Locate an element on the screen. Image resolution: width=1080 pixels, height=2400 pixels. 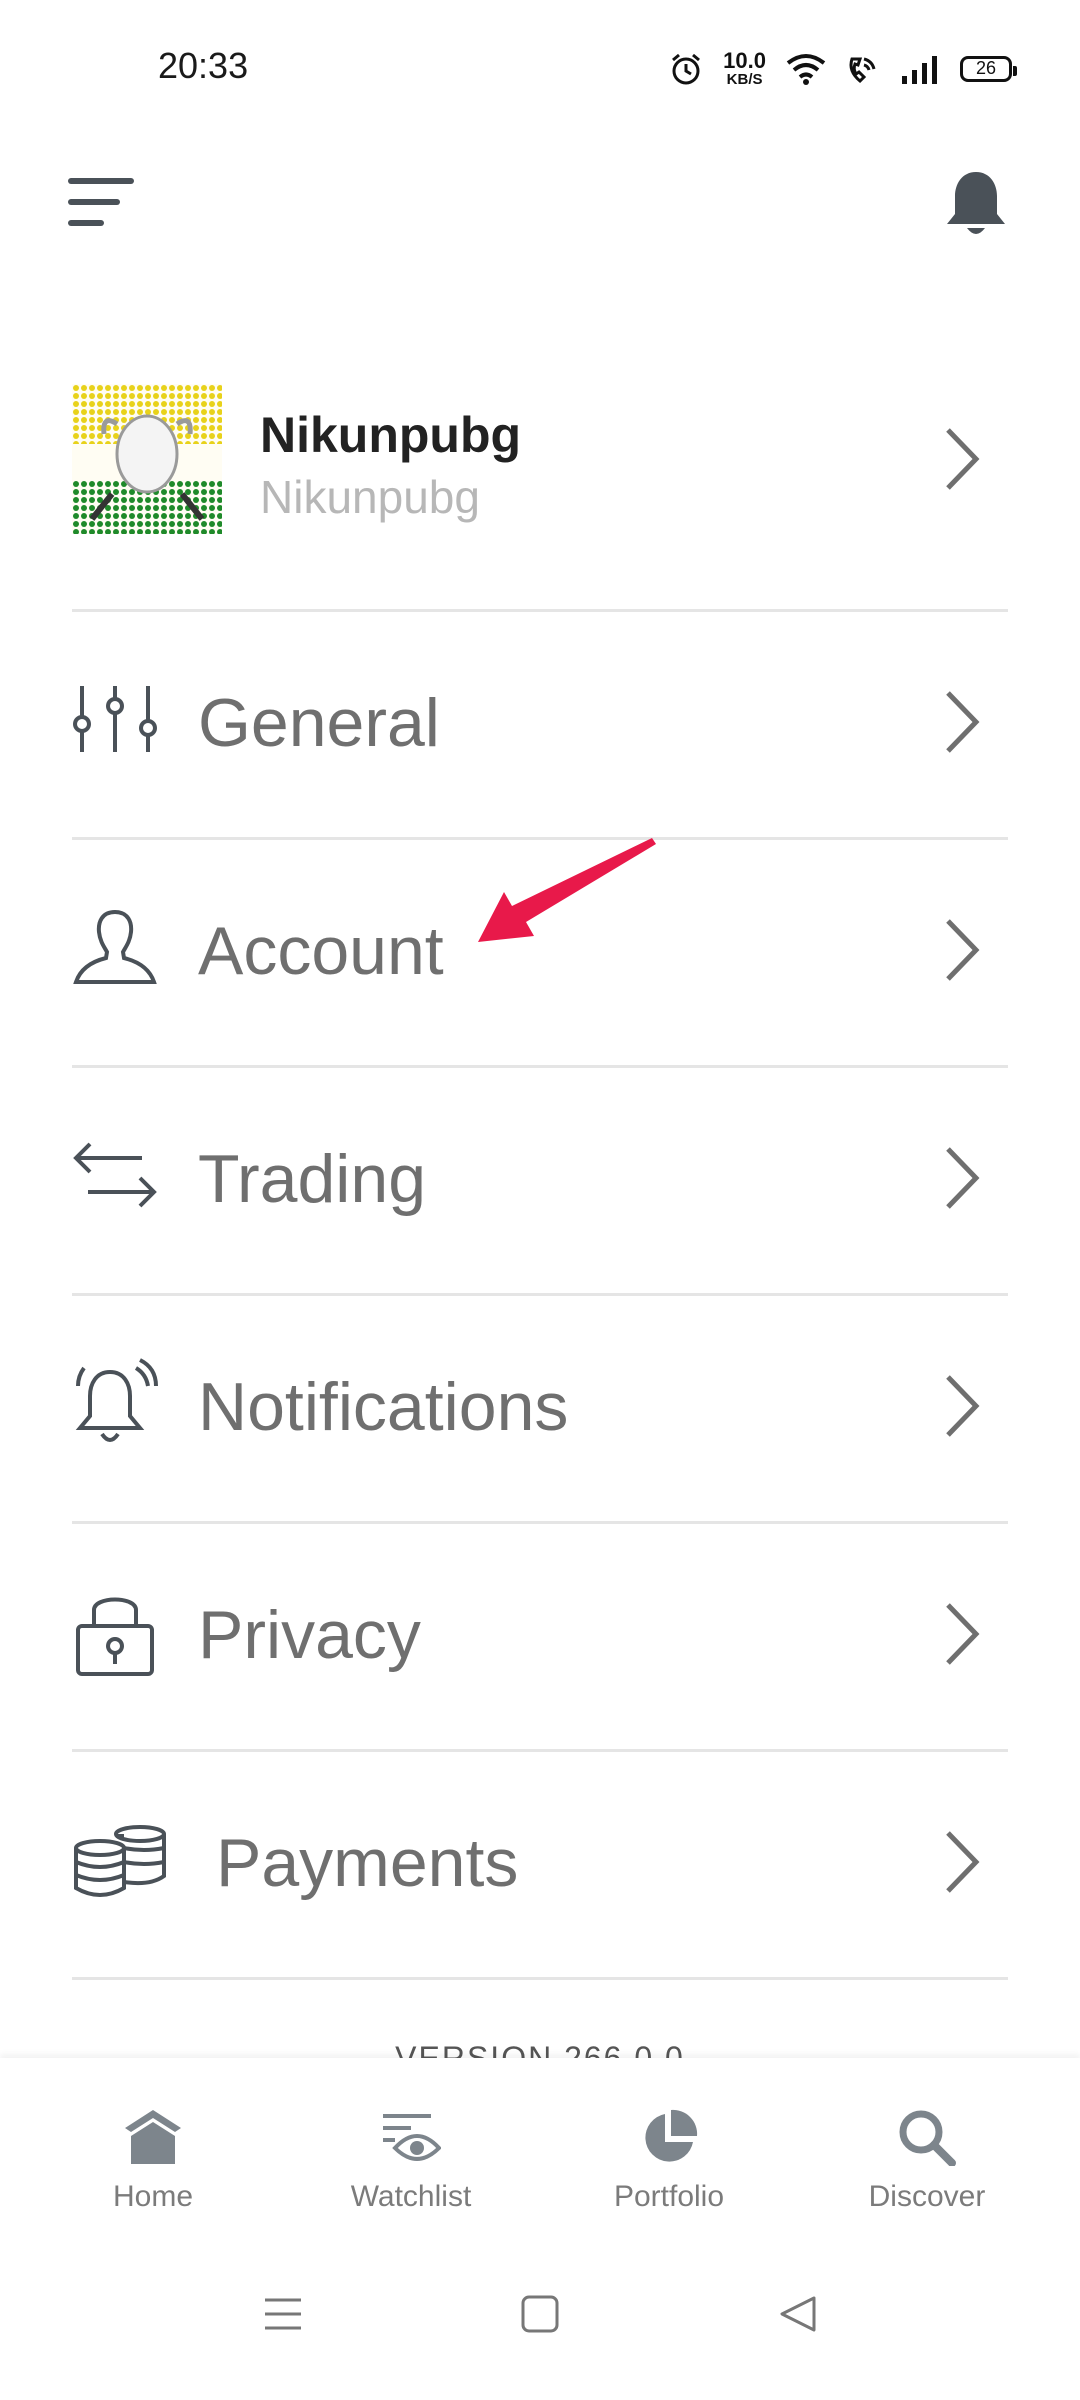
menu-item-privacy: Privacy is located at coordinates (540, 1634).